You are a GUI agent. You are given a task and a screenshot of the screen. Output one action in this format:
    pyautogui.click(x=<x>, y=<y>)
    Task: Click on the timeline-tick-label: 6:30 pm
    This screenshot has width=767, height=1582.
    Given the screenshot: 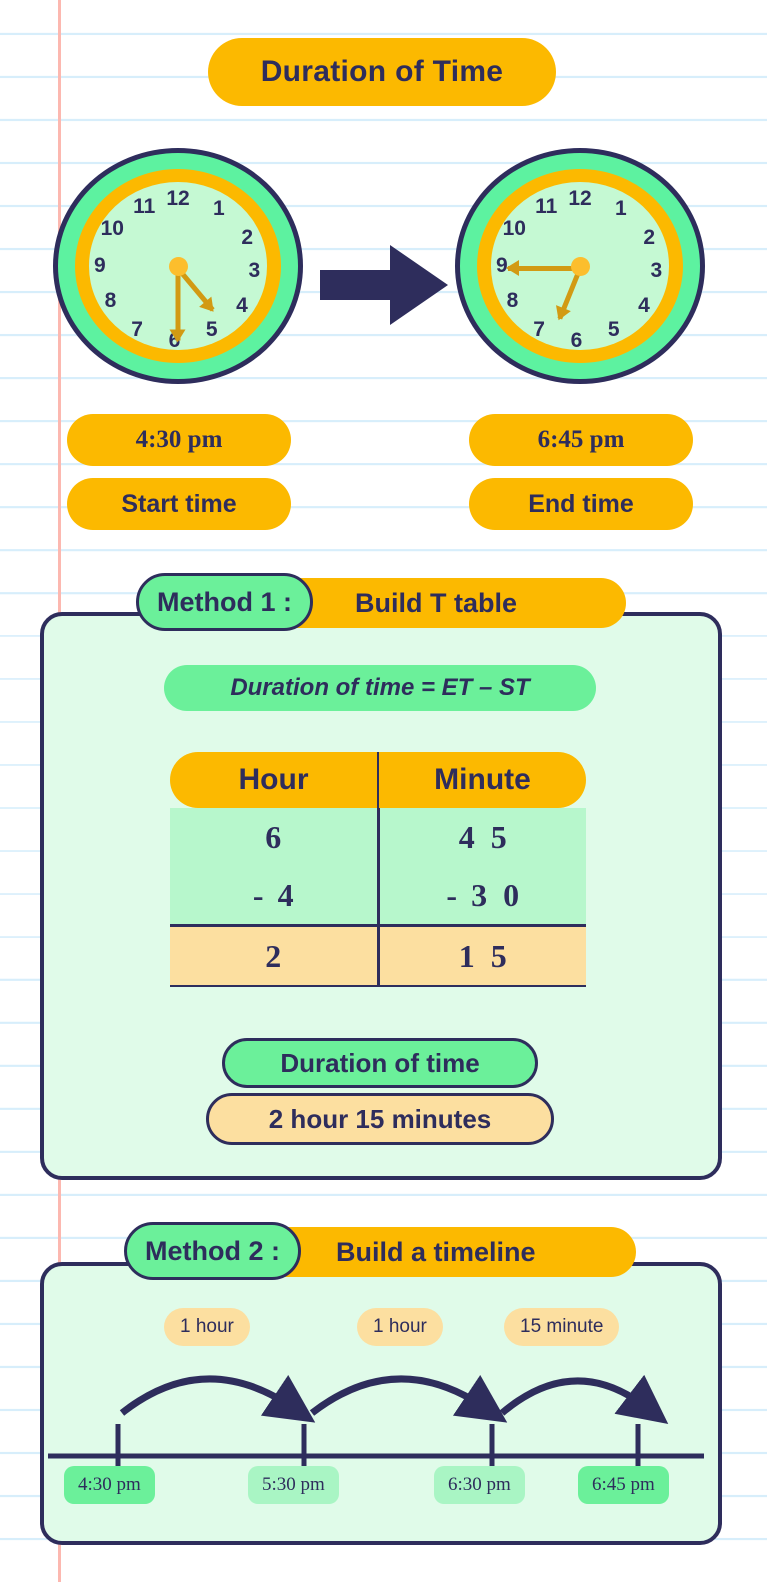 What is the action you would take?
    pyautogui.click(x=479, y=1485)
    